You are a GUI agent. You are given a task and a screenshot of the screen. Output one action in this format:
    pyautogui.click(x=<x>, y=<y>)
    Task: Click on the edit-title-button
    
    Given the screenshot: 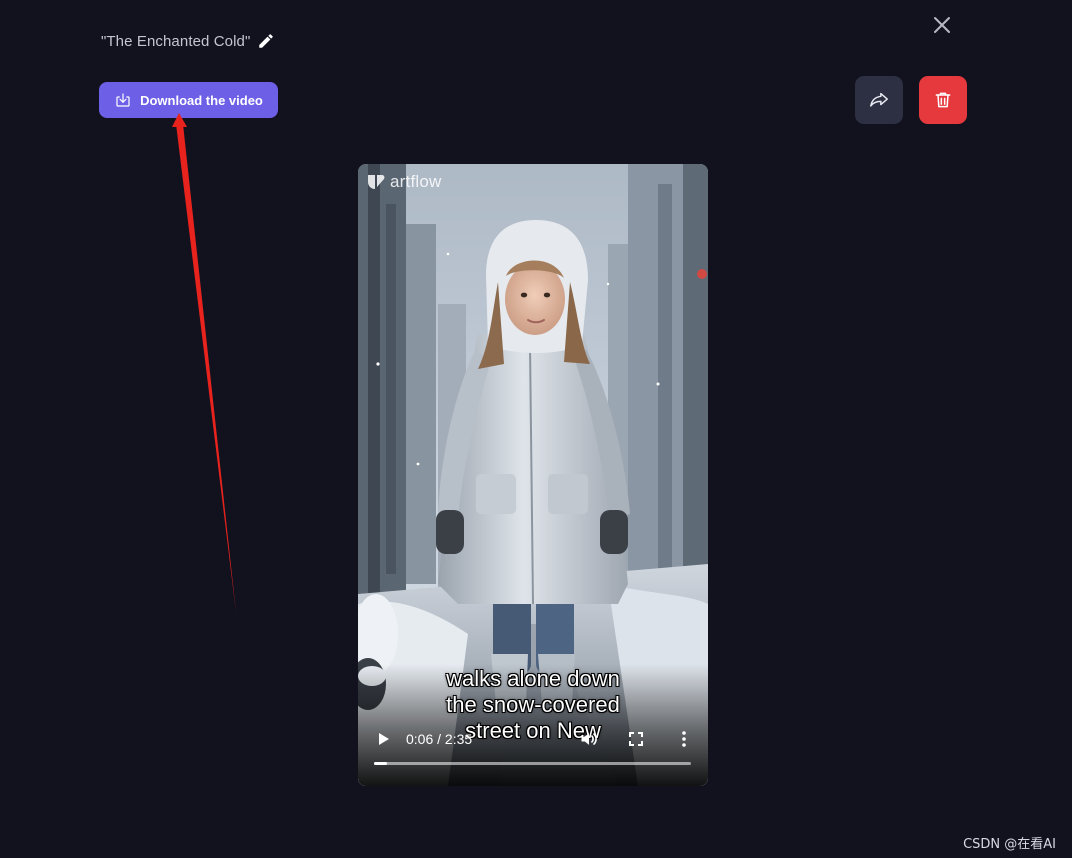 What is the action you would take?
    pyautogui.click(x=266, y=41)
    